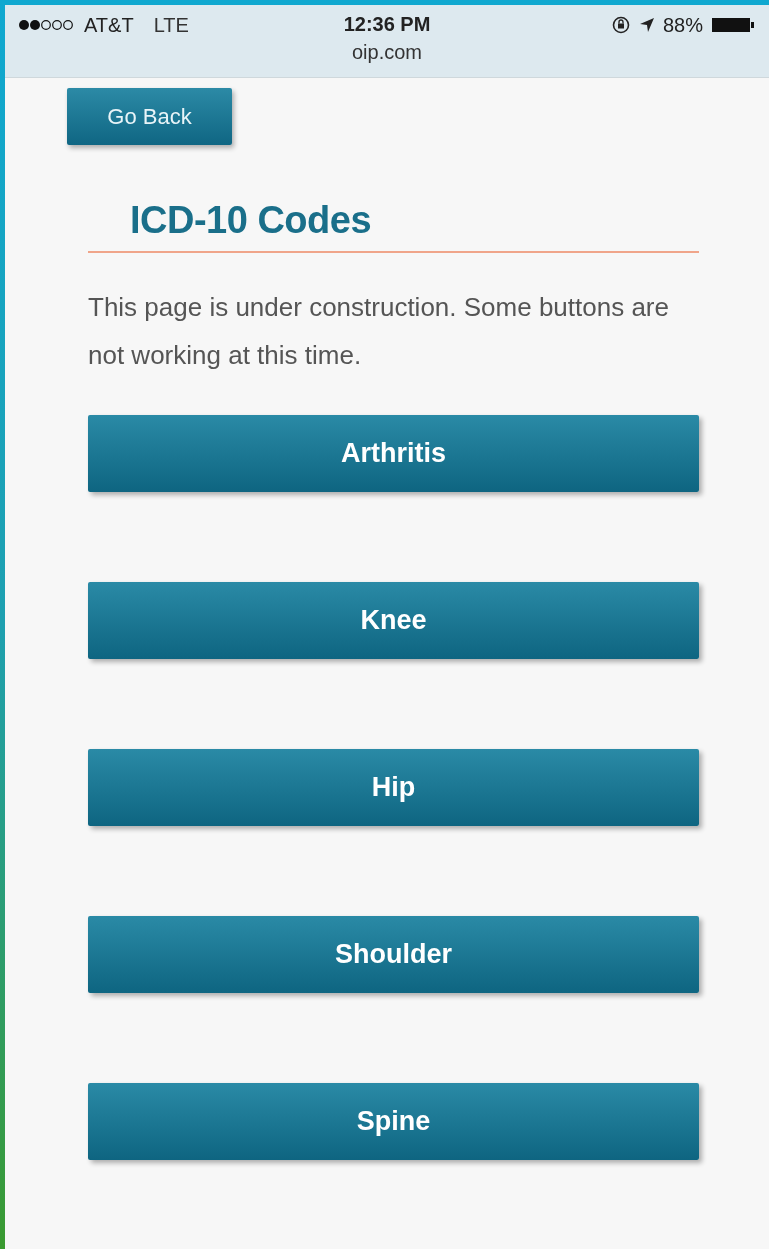 This screenshot has height=1249, width=769. What do you see at coordinates (620, 25) in the screenshot?
I see `rotation-lock-icon` at bounding box center [620, 25].